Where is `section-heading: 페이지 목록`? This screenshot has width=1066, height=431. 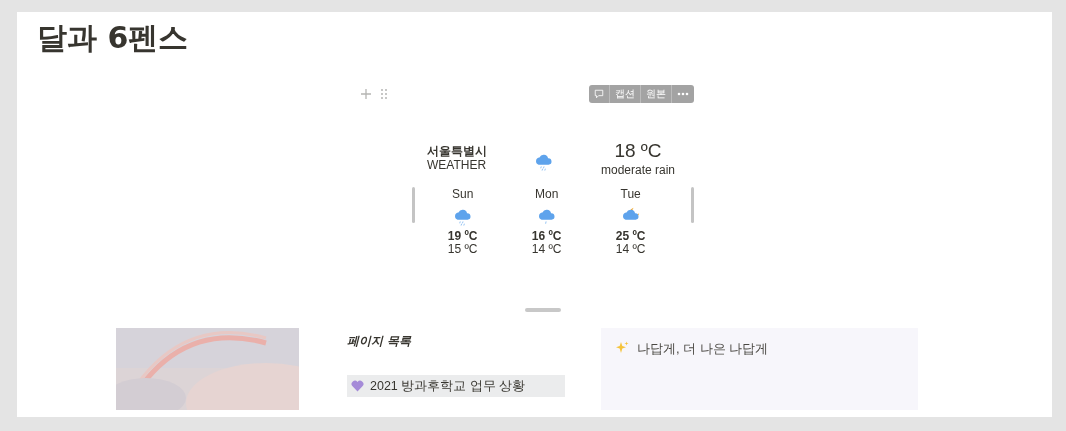
section-heading: 페이지 목록 is located at coordinates (380, 341).